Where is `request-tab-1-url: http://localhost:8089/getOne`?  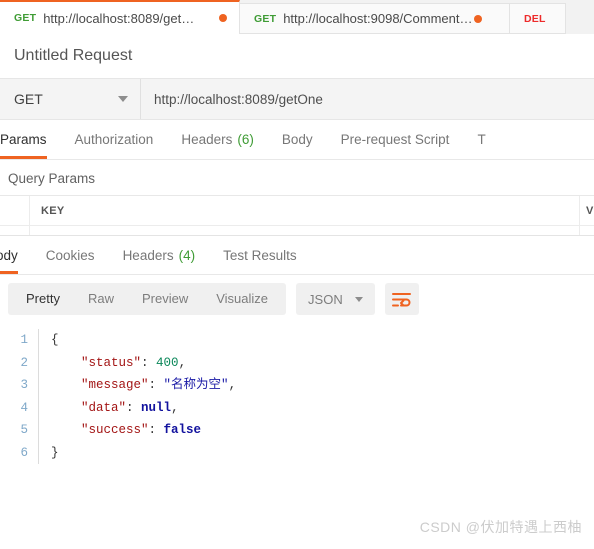 request-tab-1-url: http://localhost:8089/getOne is located at coordinates (121, 18).